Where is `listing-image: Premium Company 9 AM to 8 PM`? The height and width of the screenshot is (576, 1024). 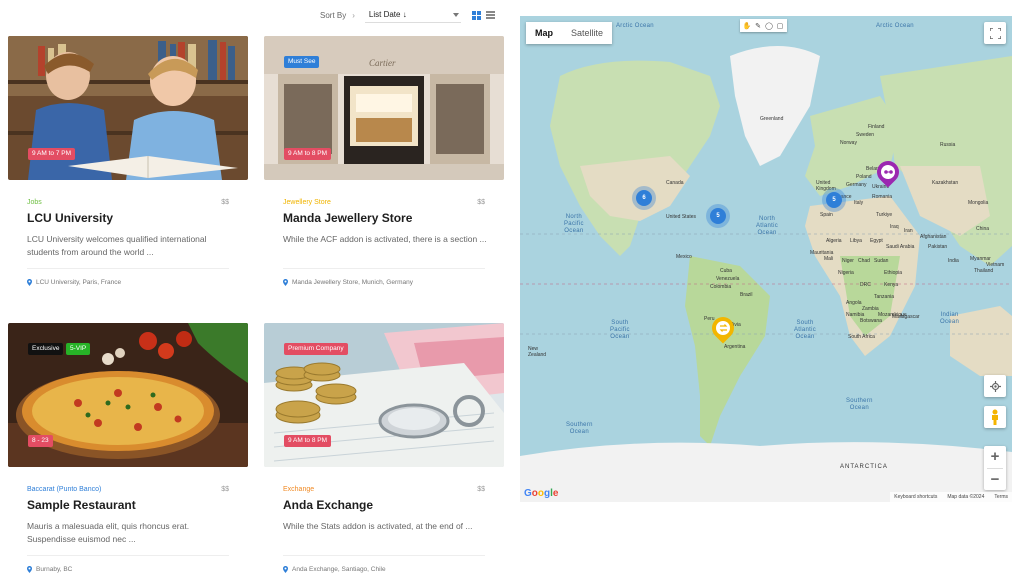
listing-image: Premium Company 9 AM to 8 PM is located at coordinates (384, 395).